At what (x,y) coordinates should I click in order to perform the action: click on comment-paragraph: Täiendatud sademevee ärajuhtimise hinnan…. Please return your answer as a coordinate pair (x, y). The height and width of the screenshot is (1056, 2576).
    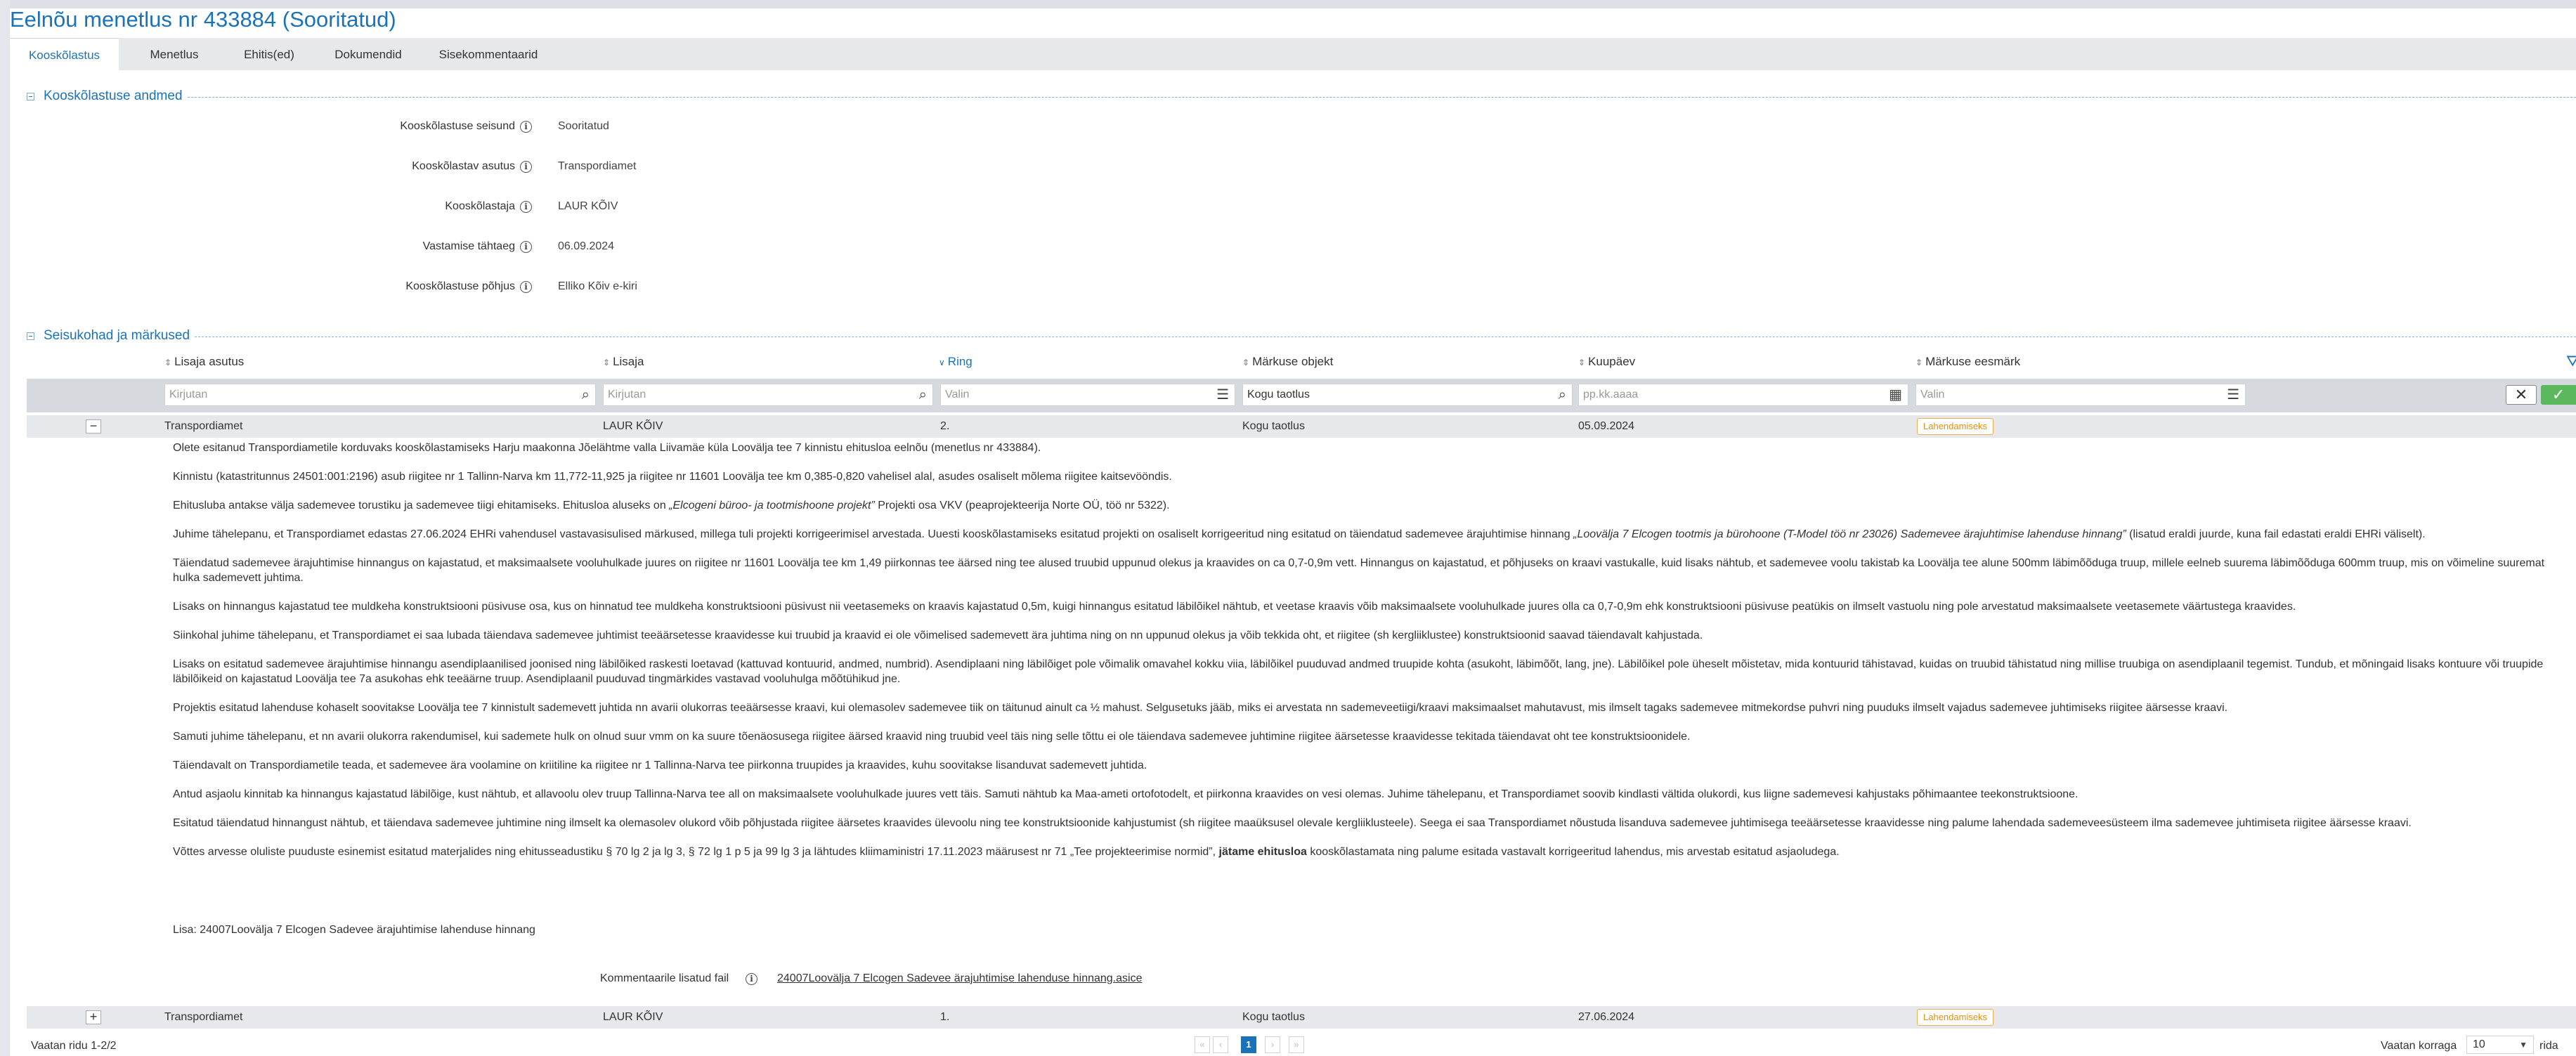
    Looking at the image, I should click on (1359, 570).